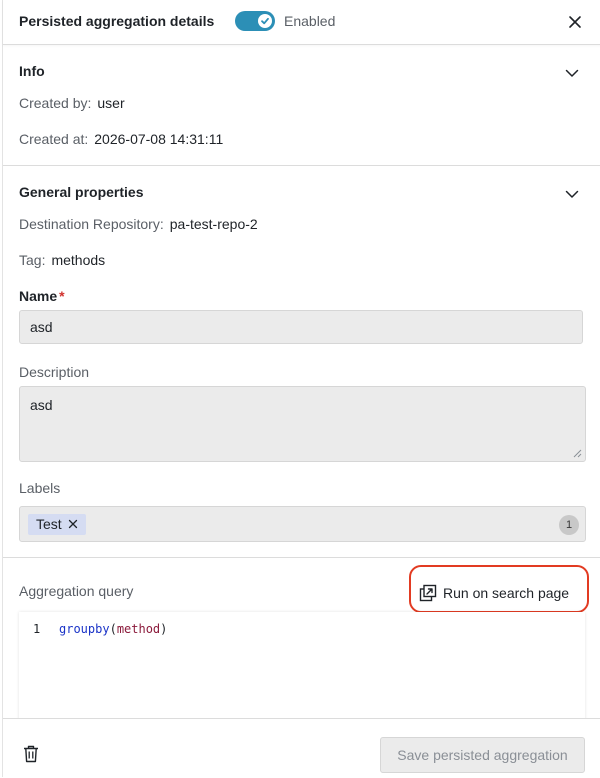  What do you see at coordinates (84, 629) in the screenshot?
I see `code-function: groupby` at bounding box center [84, 629].